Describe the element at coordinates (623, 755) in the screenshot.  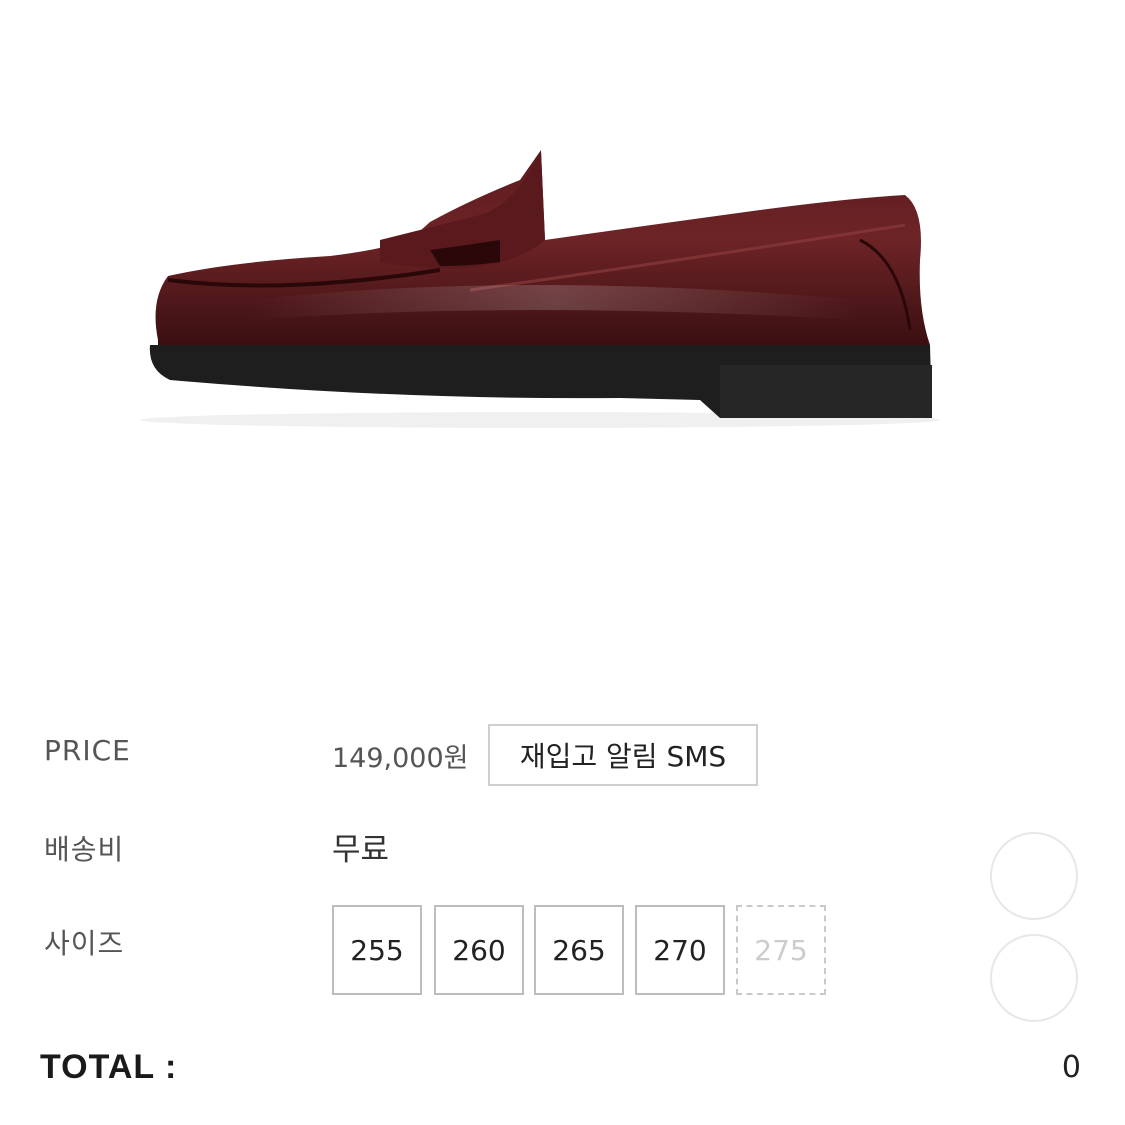
I see `restock-sms-button: 재입고 알림 SMS` at that location.